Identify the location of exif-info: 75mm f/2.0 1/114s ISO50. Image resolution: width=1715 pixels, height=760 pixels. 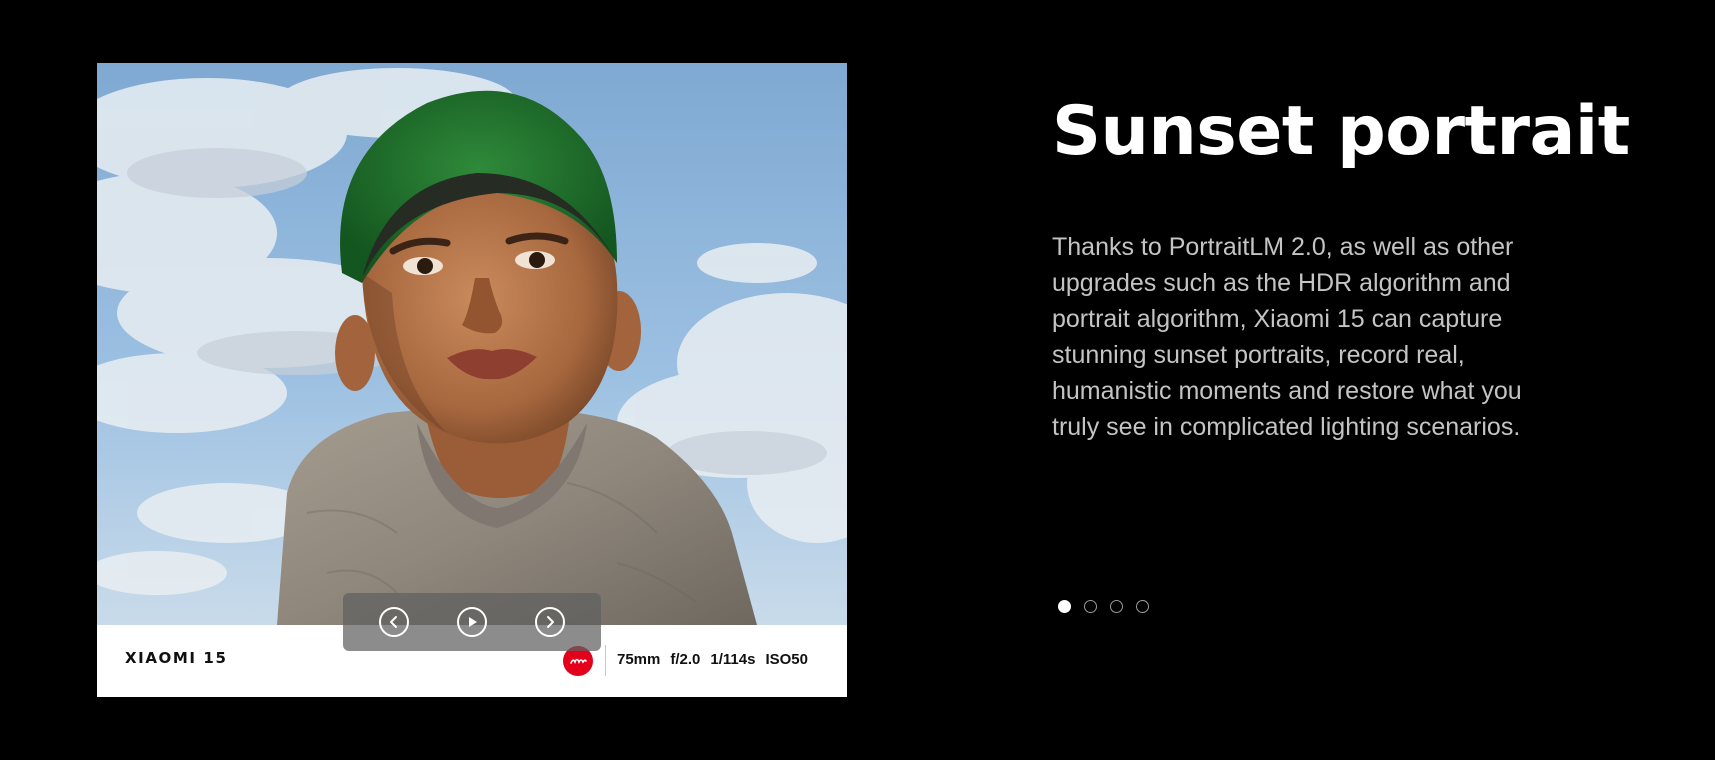
(712, 659).